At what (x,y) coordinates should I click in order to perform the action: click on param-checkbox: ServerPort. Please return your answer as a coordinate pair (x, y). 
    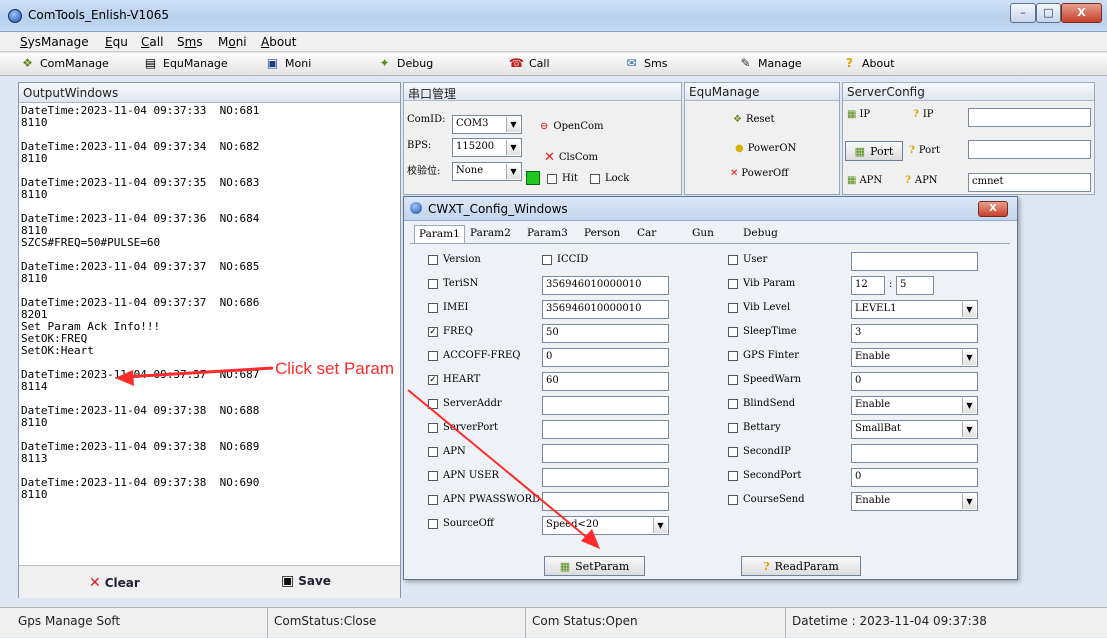
    Looking at the image, I should click on (463, 427).